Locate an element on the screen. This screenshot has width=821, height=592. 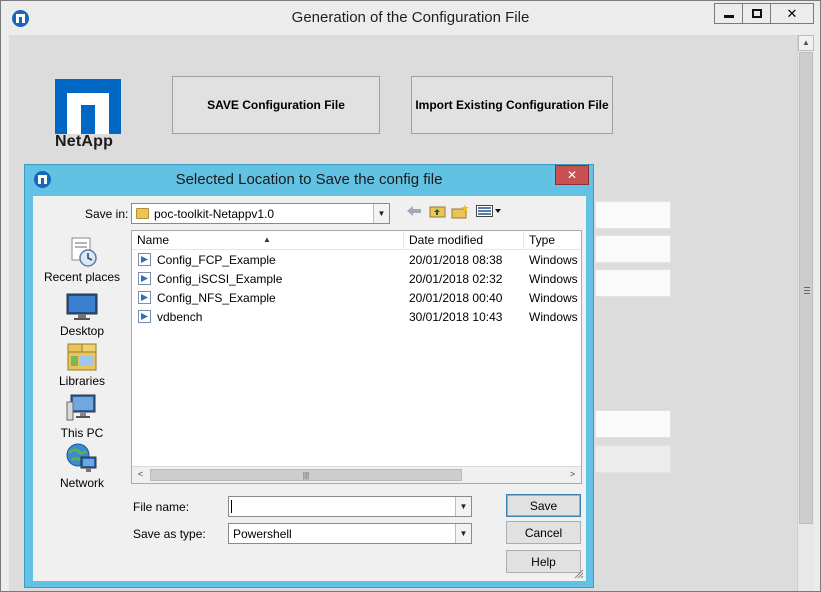
place-desktop: Desktop is located at coordinates (82, 314).